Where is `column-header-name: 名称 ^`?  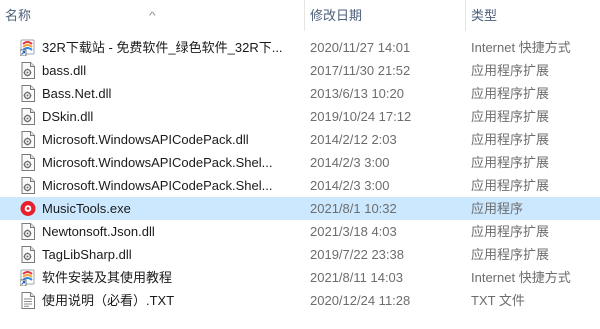
column-header-name: 名称 ^ is located at coordinates (152, 15).